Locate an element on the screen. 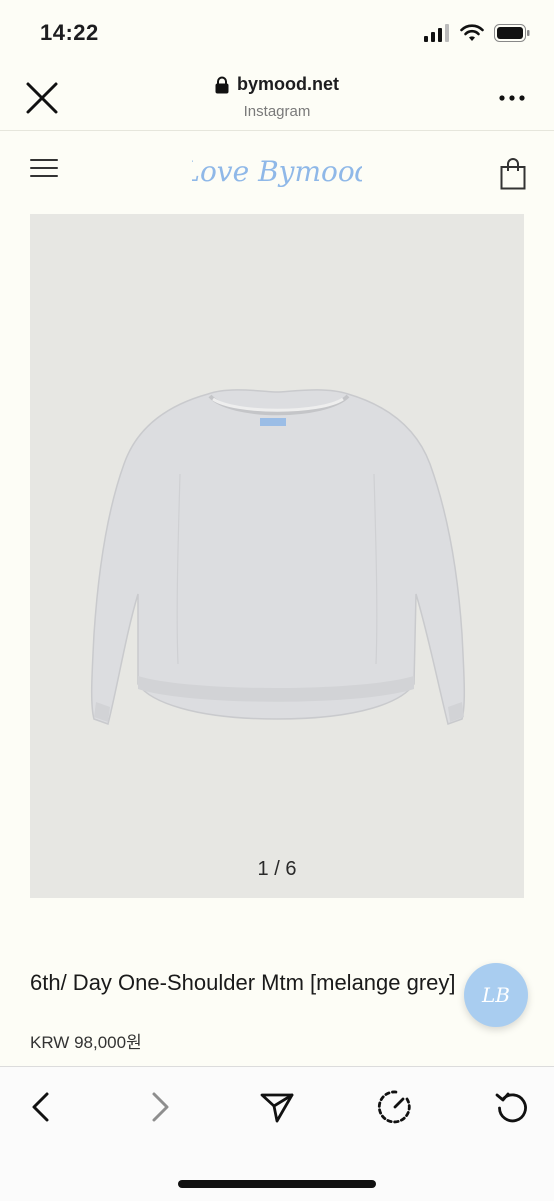 The height and width of the screenshot is (1201, 554). back-icon is located at coordinates (42, 1107).